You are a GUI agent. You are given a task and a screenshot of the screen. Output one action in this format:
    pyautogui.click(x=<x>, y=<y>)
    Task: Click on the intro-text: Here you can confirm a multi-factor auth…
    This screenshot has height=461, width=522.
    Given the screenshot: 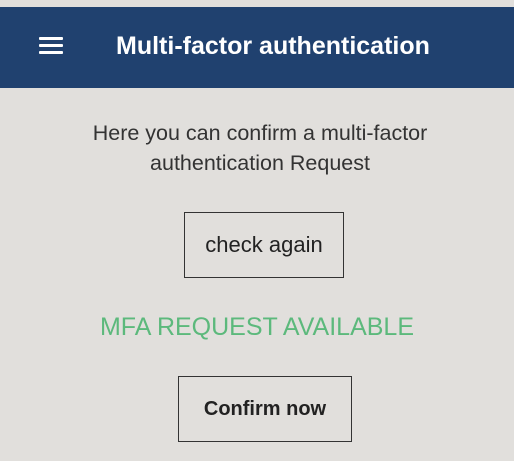 What is the action you would take?
    pyautogui.click(x=260, y=148)
    